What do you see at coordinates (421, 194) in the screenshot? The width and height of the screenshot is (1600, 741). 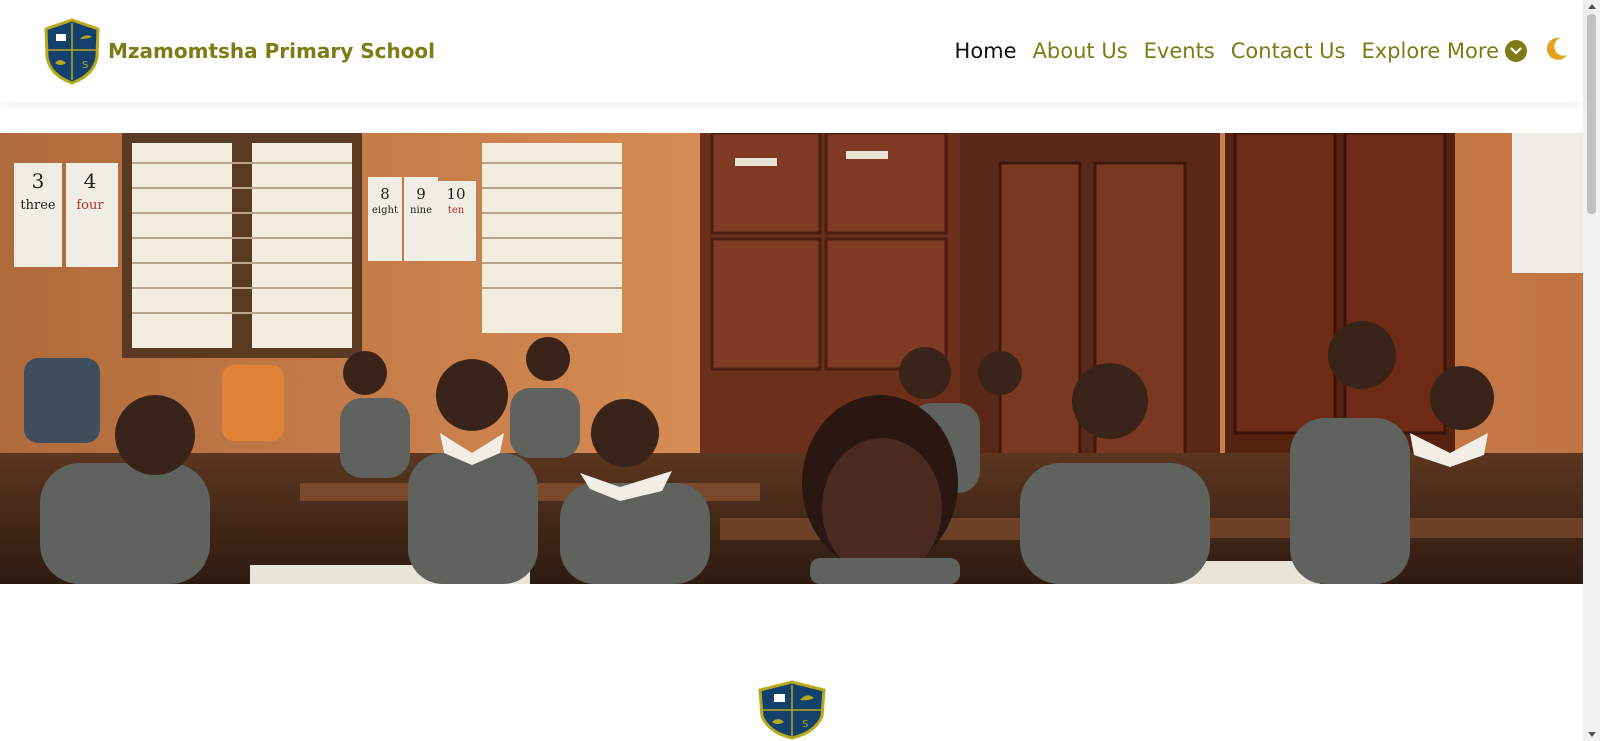 I see `card-number: 9` at bounding box center [421, 194].